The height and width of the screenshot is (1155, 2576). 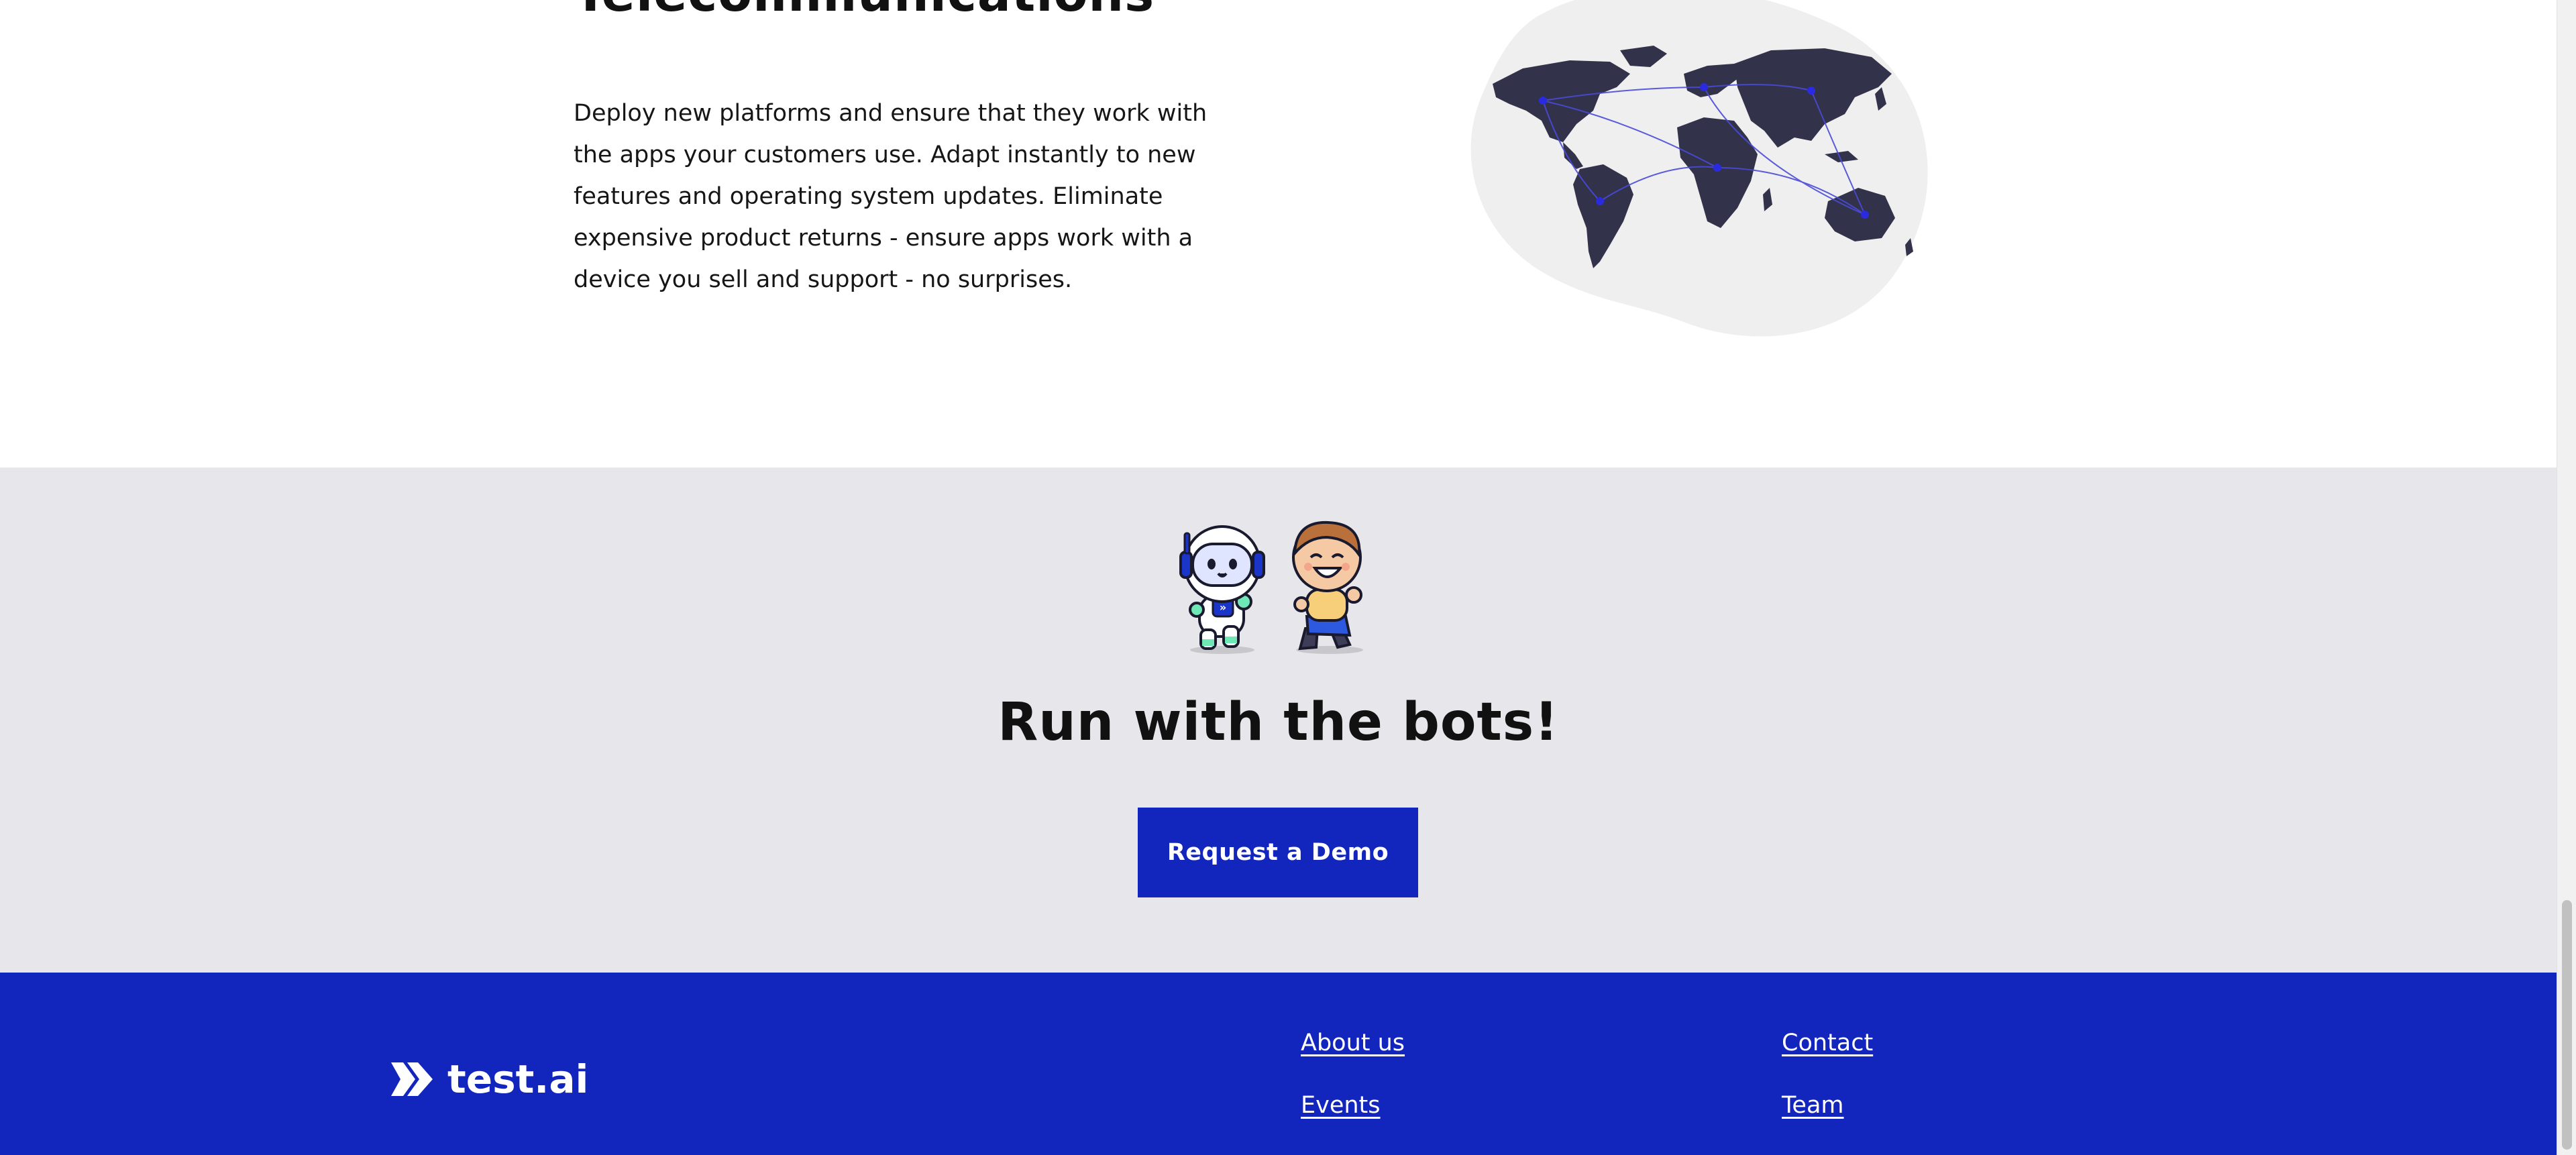 What do you see at coordinates (1699, 168) in the screenshot?
I see `world-map-illustration` at bounding box center [1699, 168].